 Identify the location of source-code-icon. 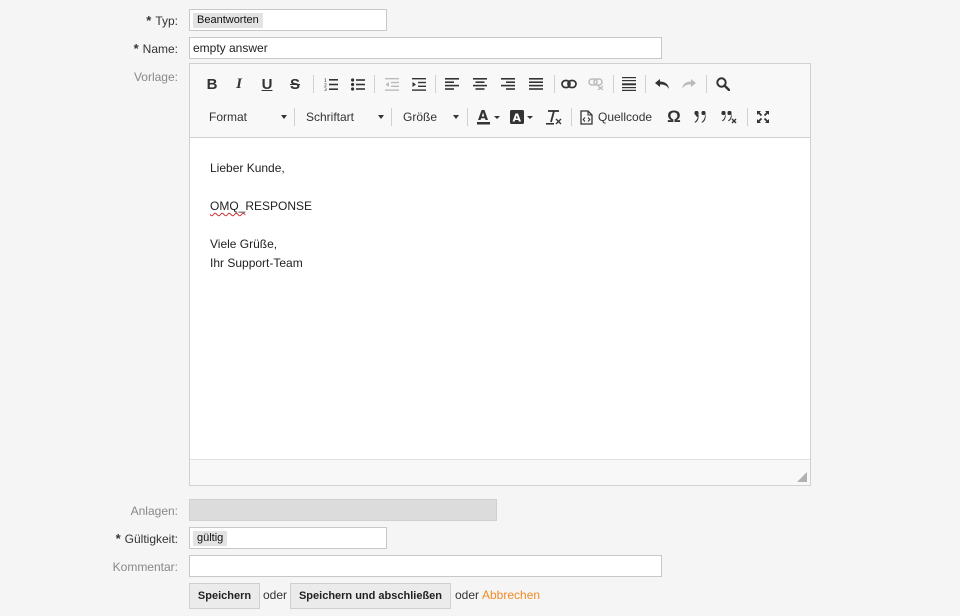
(586, 117).